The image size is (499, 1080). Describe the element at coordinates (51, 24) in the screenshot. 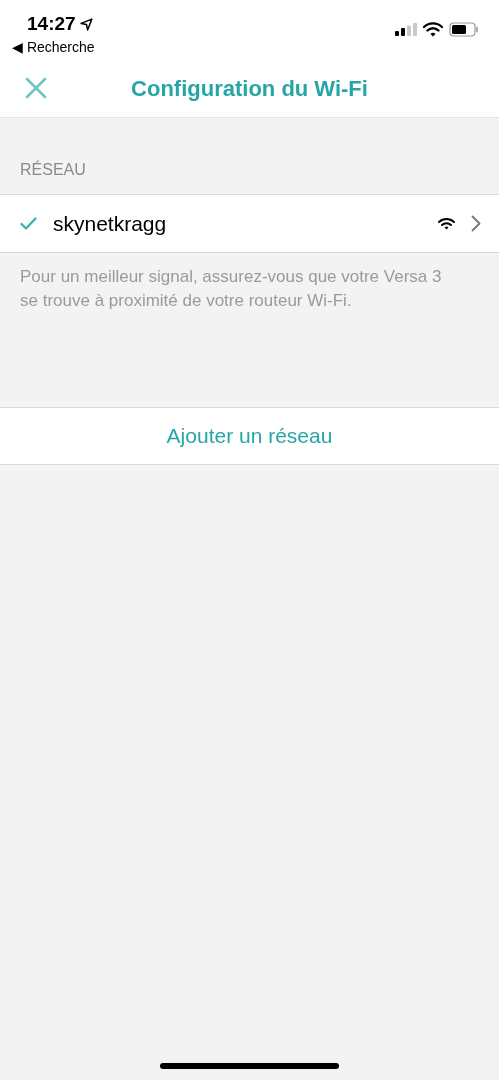

I see `clock: 14:27` at that location.